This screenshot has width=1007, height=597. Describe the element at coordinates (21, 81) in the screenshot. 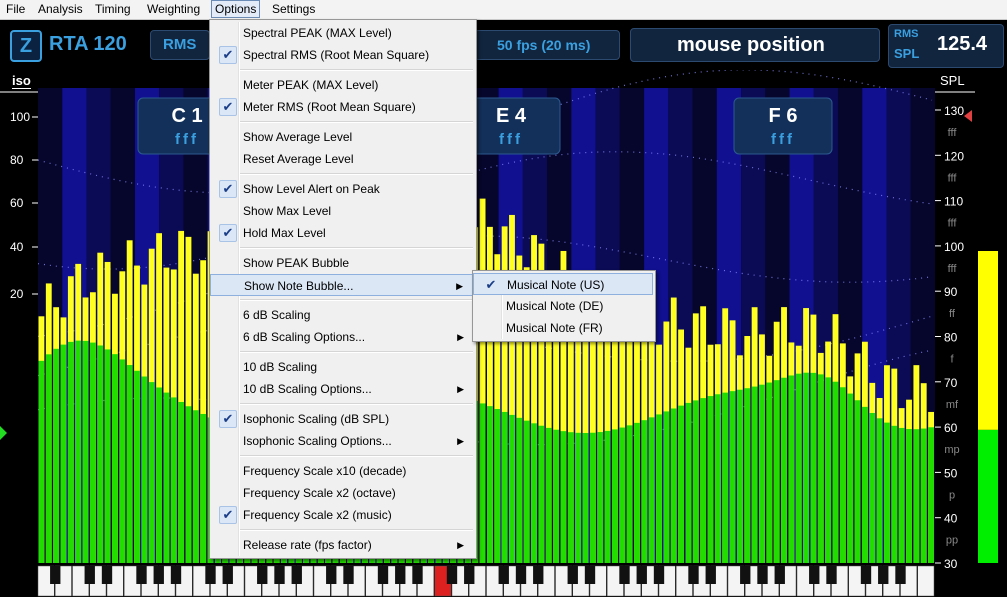

I see `iso-axis-label: iso` at that location.